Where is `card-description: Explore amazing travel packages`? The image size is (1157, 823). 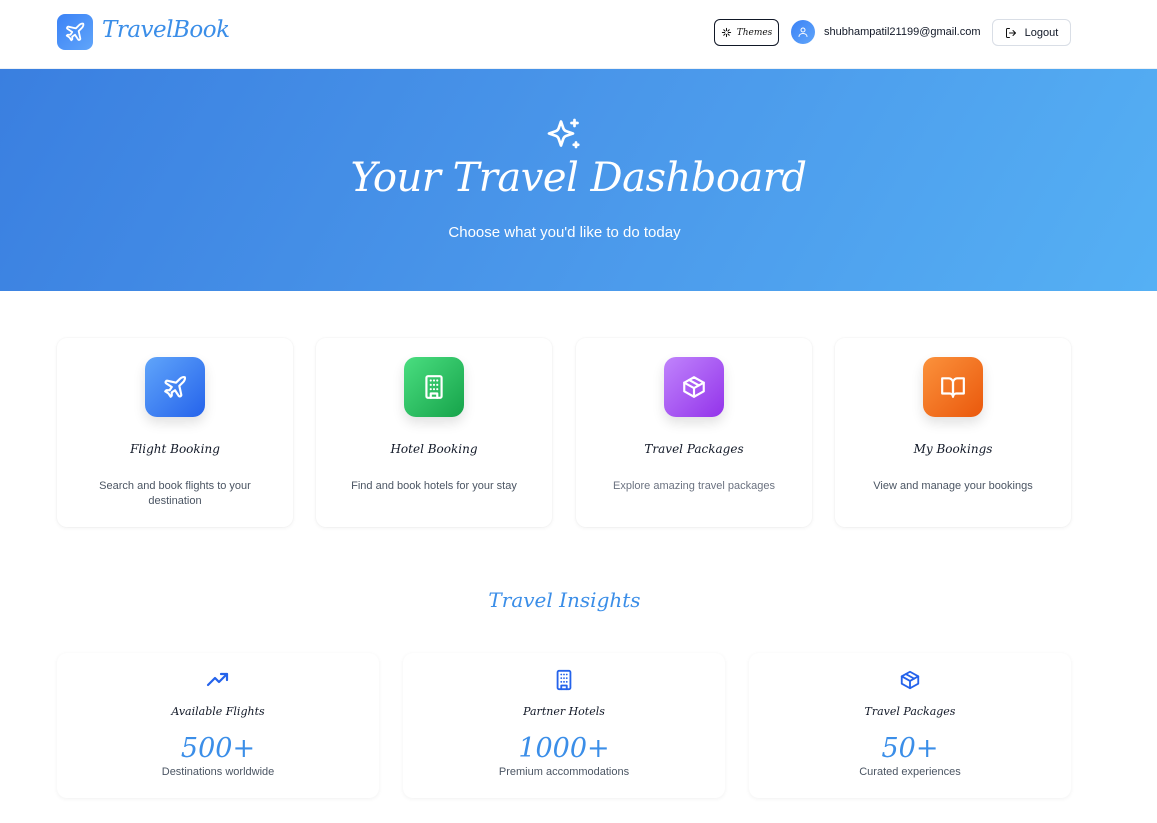
card-description: Explore amazing travel packages is located at coordinates (694, 486).